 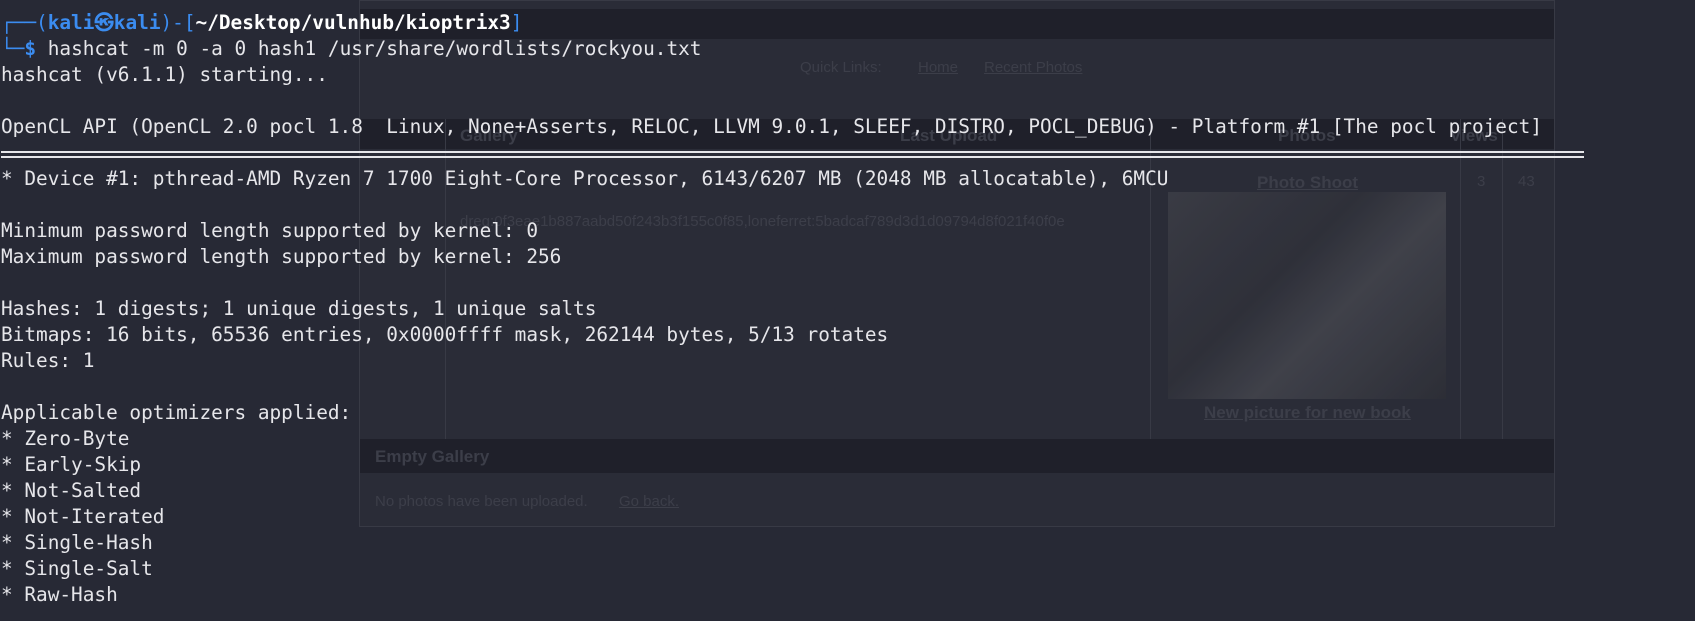 What do you see at coordinates (77, 542) in the screenshot?
I see `output-line: * Single-Hash` at bounding box center [77, 542].